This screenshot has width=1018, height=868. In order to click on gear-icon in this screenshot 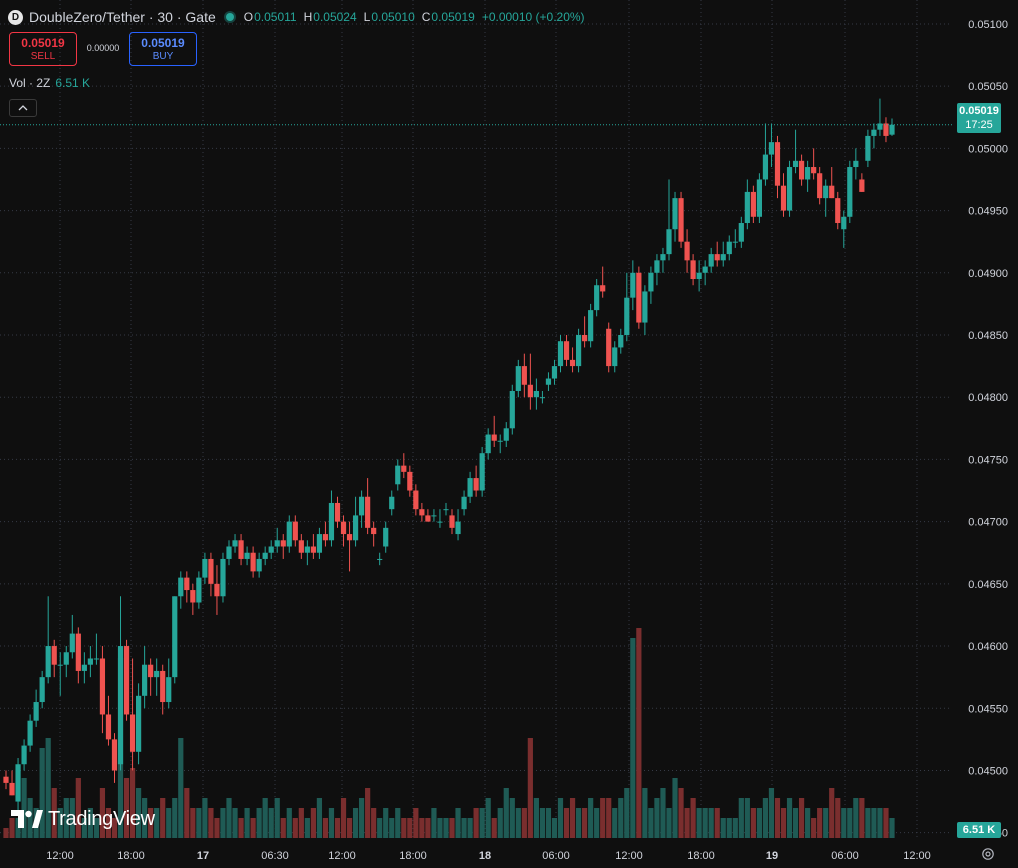, I will do `click(988, 854)`.